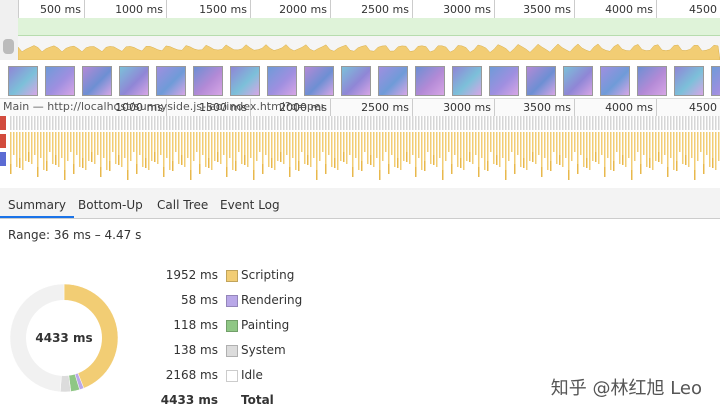 This screenshot has height=419, width=720. What do you see at coordinates (110, 205) in the screenshot?
I see `tab-bottom-up: Bottom-Up` at bounding box center [110, 205].